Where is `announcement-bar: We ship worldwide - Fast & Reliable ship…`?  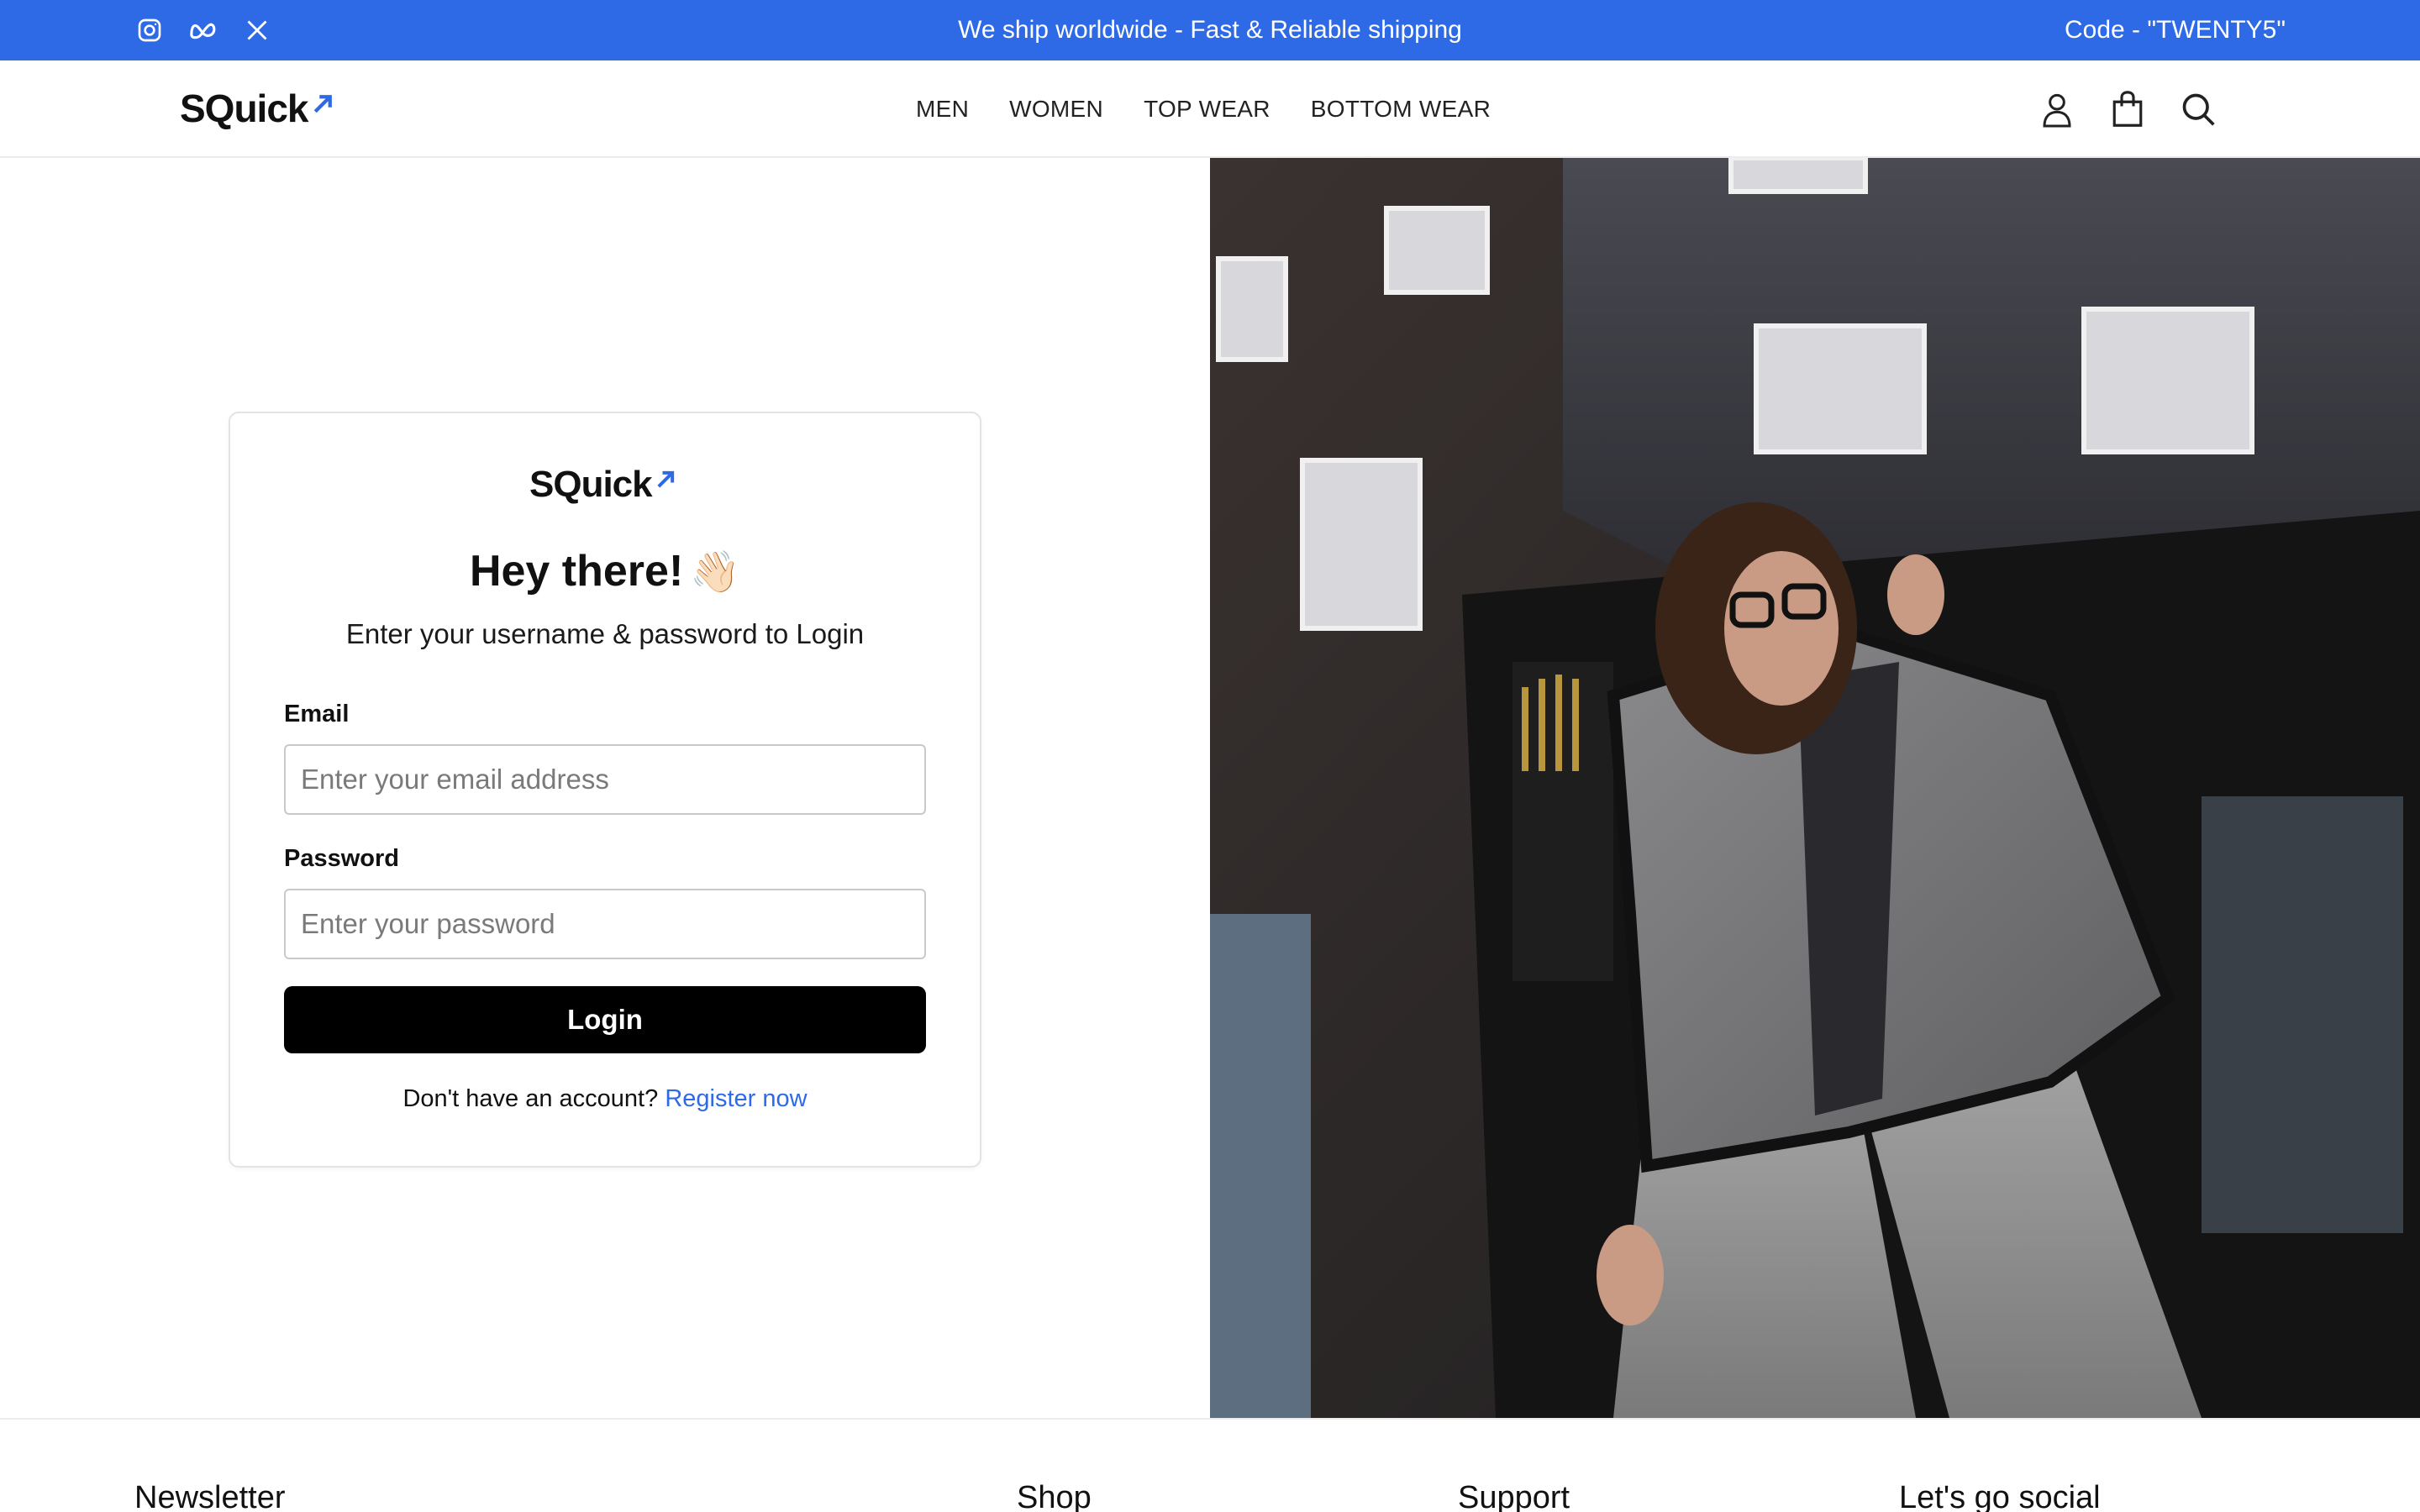
announcement-bar: We ship worldwide - Fast & Reliable ship… is located at coordinates (1210, 30).